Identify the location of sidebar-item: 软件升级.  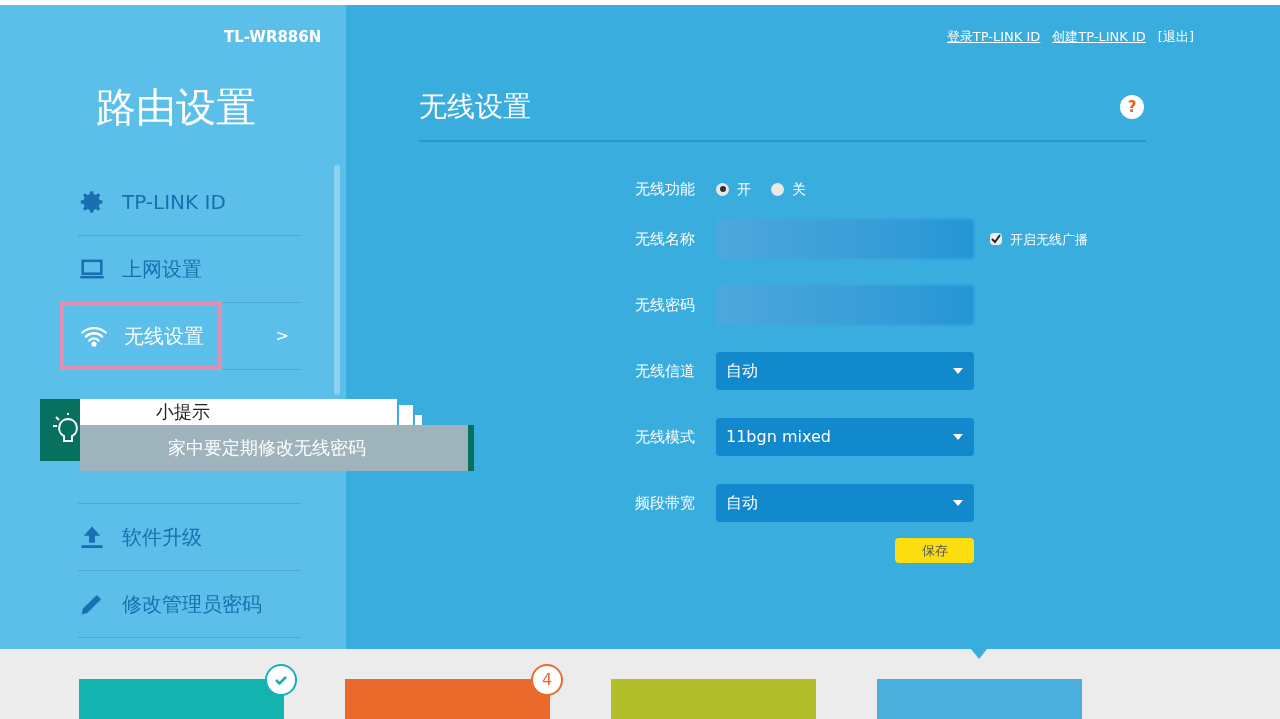
(140, 536).